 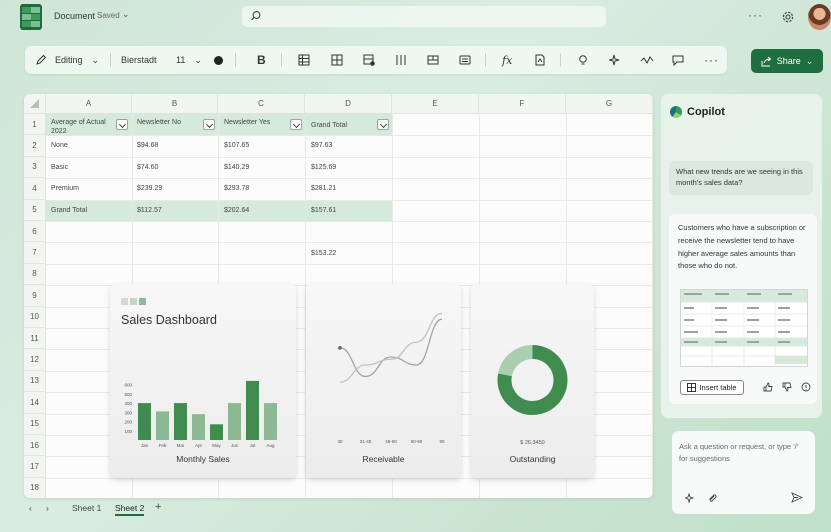 What do you see at coordinates (147, 167) in the screenshot?
I see `table-cell: $74.60` at bounding box center [147, 167].